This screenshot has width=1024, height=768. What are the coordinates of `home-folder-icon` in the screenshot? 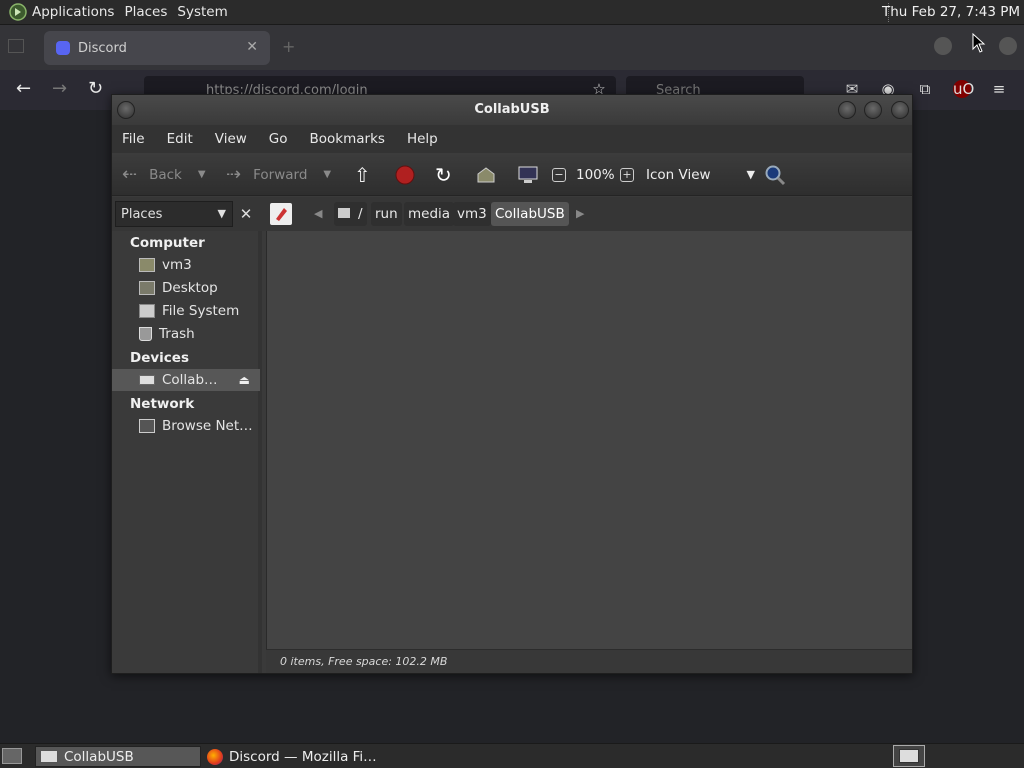 It's located at (147, 265).